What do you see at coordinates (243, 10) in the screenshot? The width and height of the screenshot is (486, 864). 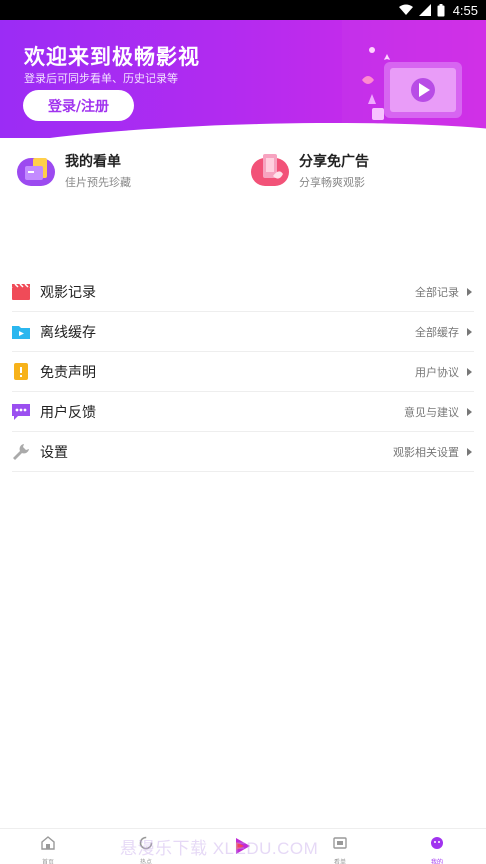 I see `status-bar: 4:55` at bounding box center [243, 10].